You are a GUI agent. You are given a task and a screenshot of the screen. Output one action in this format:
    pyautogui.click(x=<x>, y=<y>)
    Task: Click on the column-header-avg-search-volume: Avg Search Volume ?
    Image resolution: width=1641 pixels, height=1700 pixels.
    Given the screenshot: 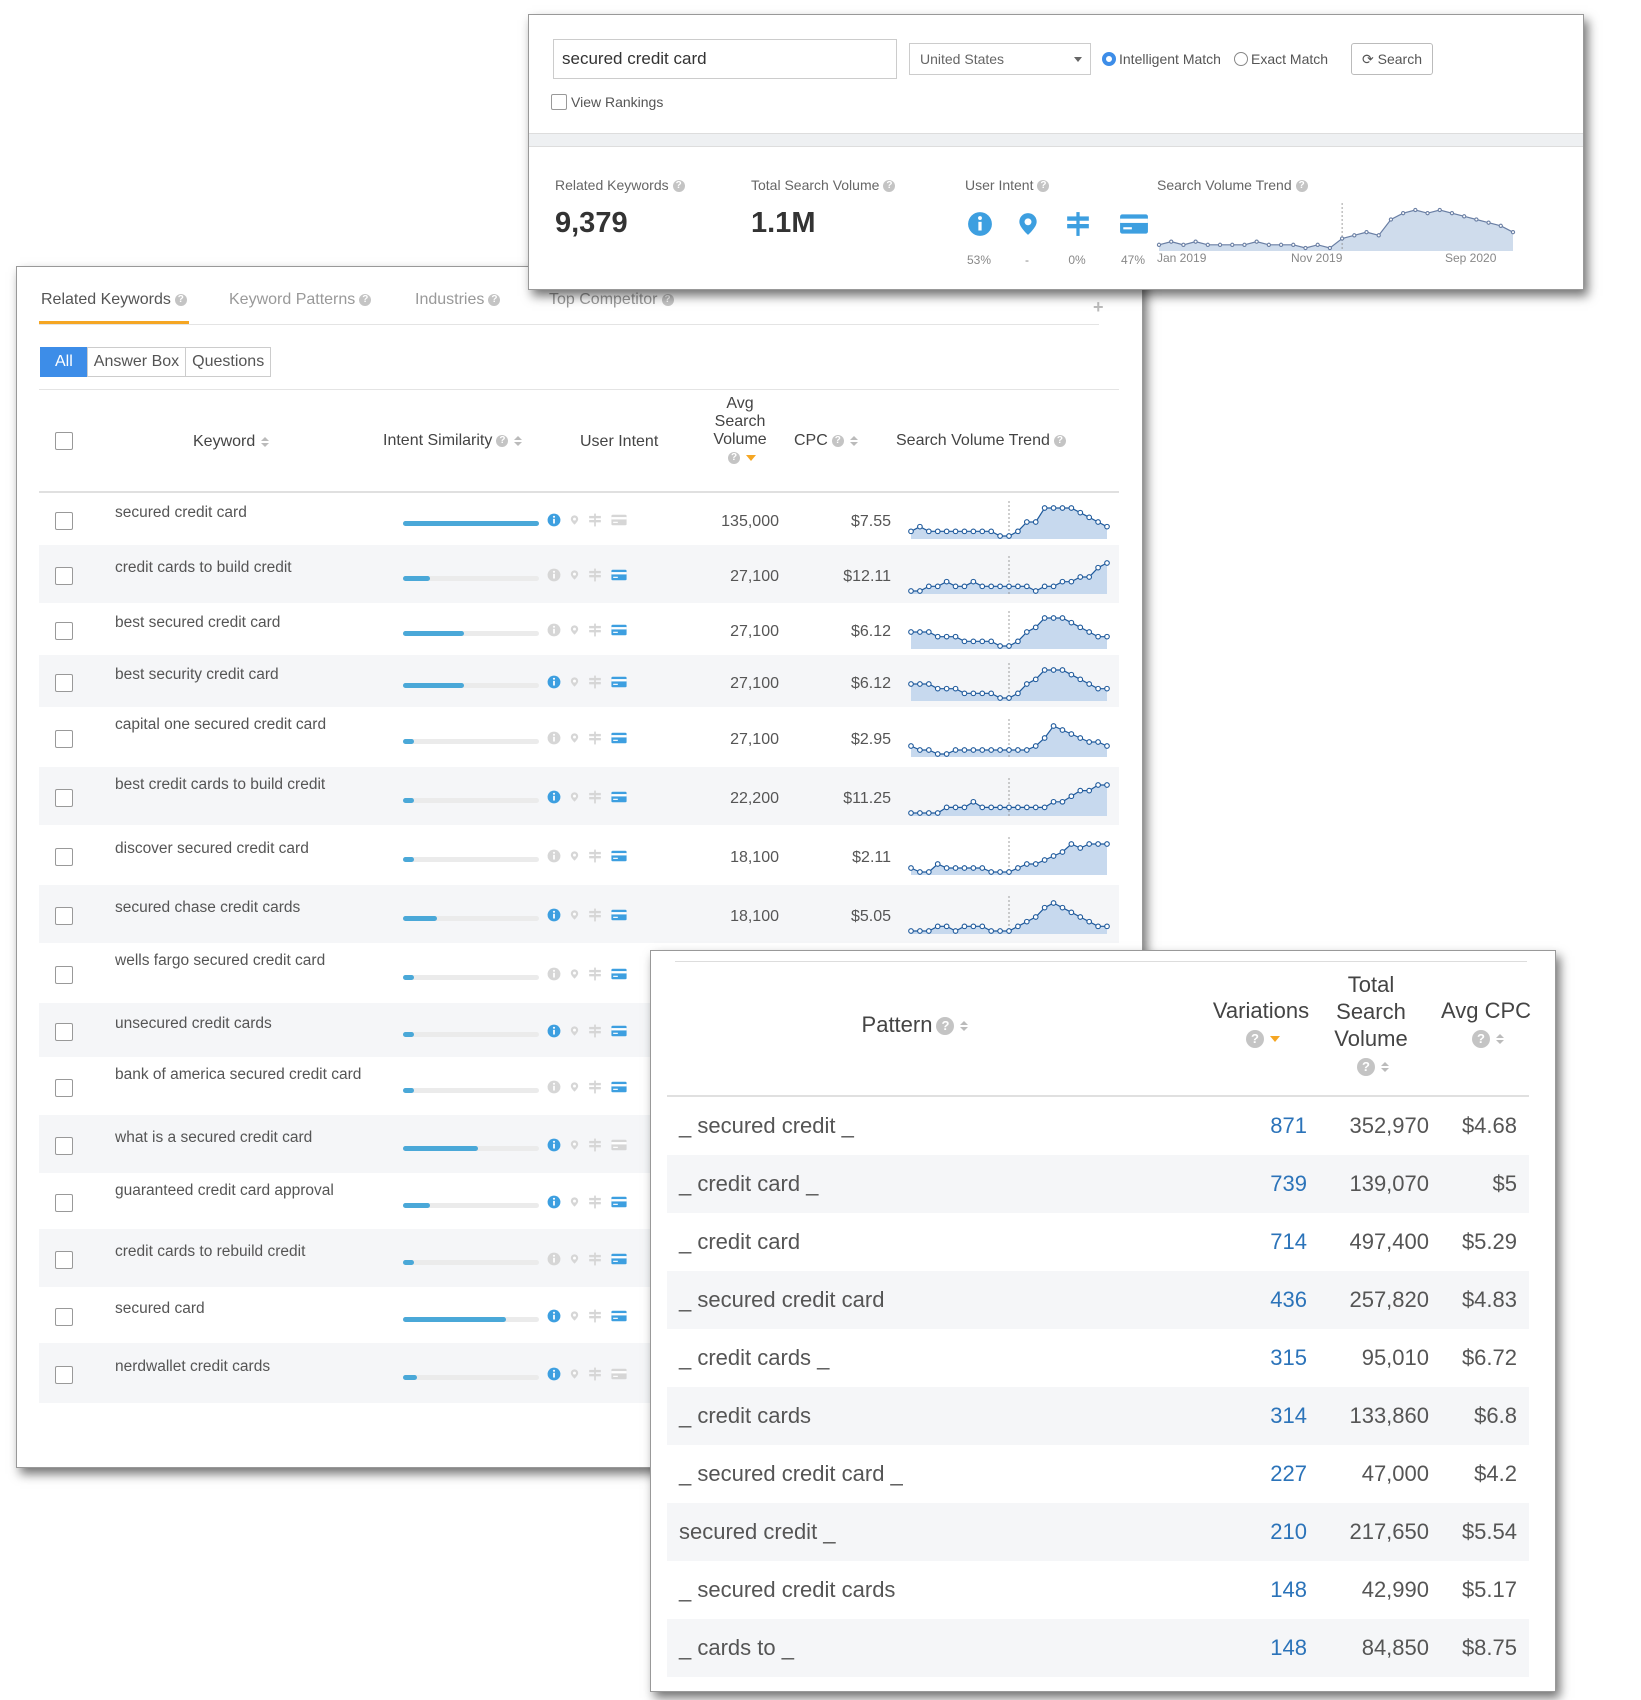 What is the action you would take?
    pyautogui.click(x=740, y=431)
    